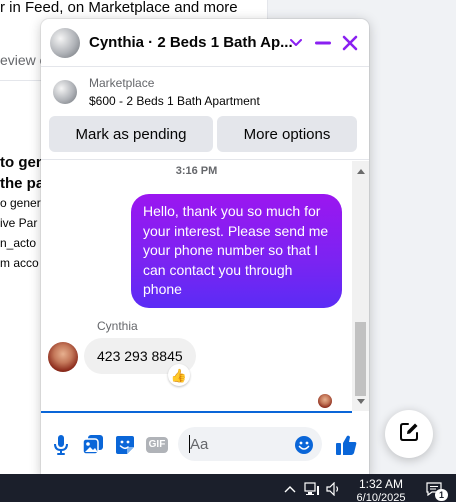 The height and width of the screenshot is (502, 456). I want to click on taskbar-clock: 1:32 AM 6/10/2025, so click(381, 489).